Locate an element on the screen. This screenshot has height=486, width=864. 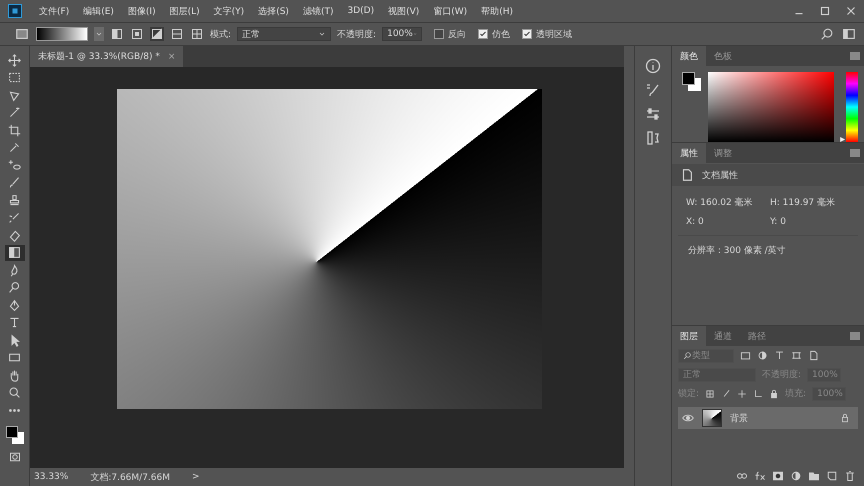
fx-icon is located at coordinates (760, 476).